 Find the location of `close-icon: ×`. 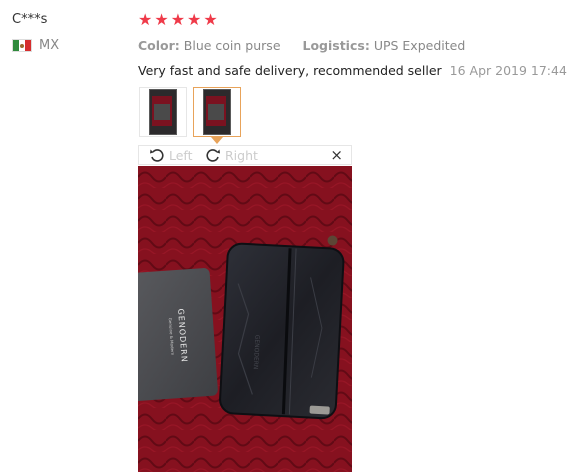

close-icon: × is located at coordinates (336, 155).